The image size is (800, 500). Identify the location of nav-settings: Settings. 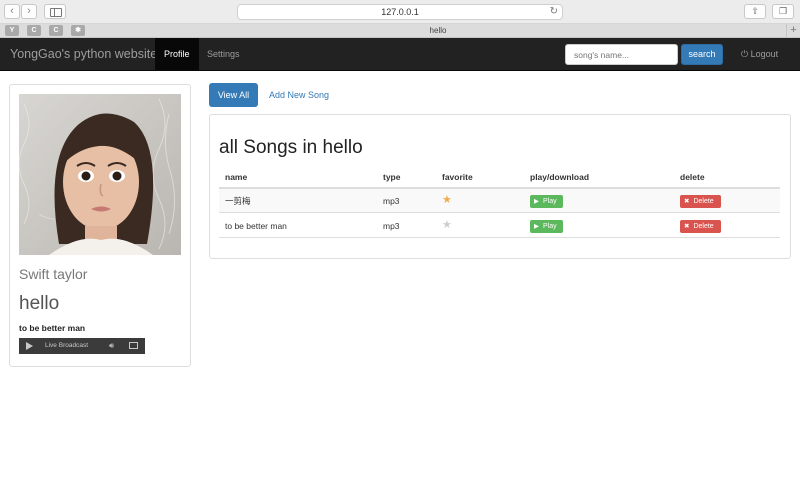
(223, 54).